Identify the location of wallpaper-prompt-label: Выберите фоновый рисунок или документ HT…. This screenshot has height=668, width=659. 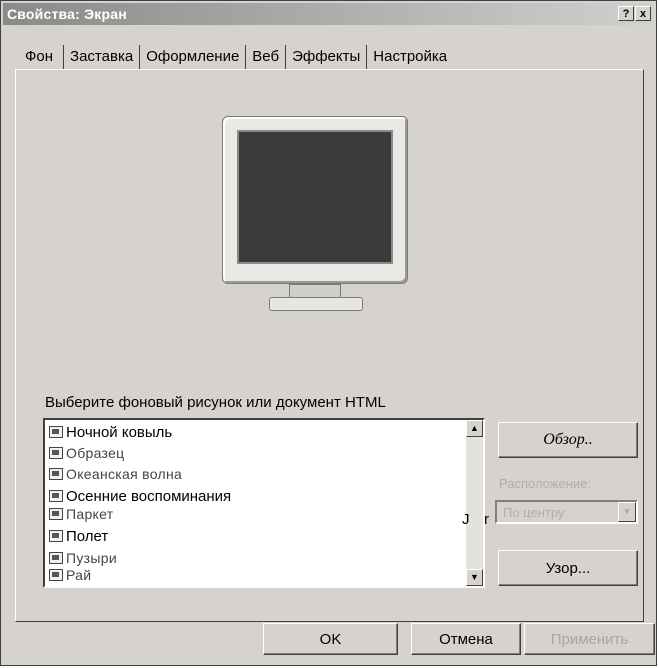
(215, 402).